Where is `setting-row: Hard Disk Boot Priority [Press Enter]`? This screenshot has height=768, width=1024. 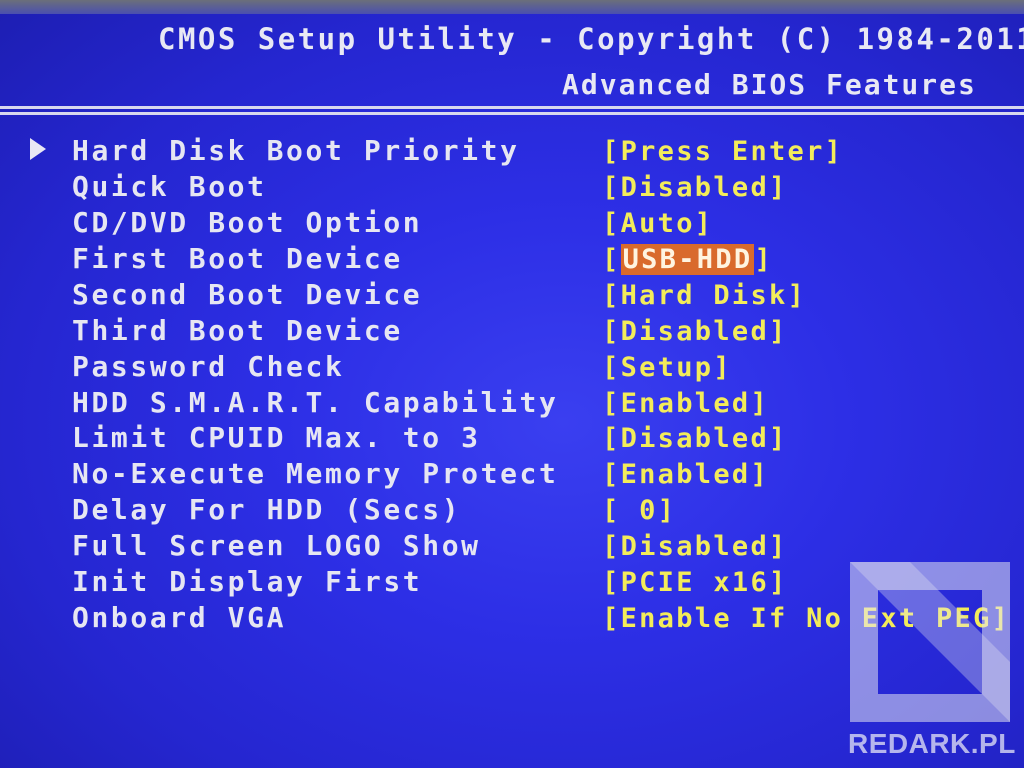 setting-row: Hard Disk Boot Priority [Press Enter] is located at coordinates (512, 152).